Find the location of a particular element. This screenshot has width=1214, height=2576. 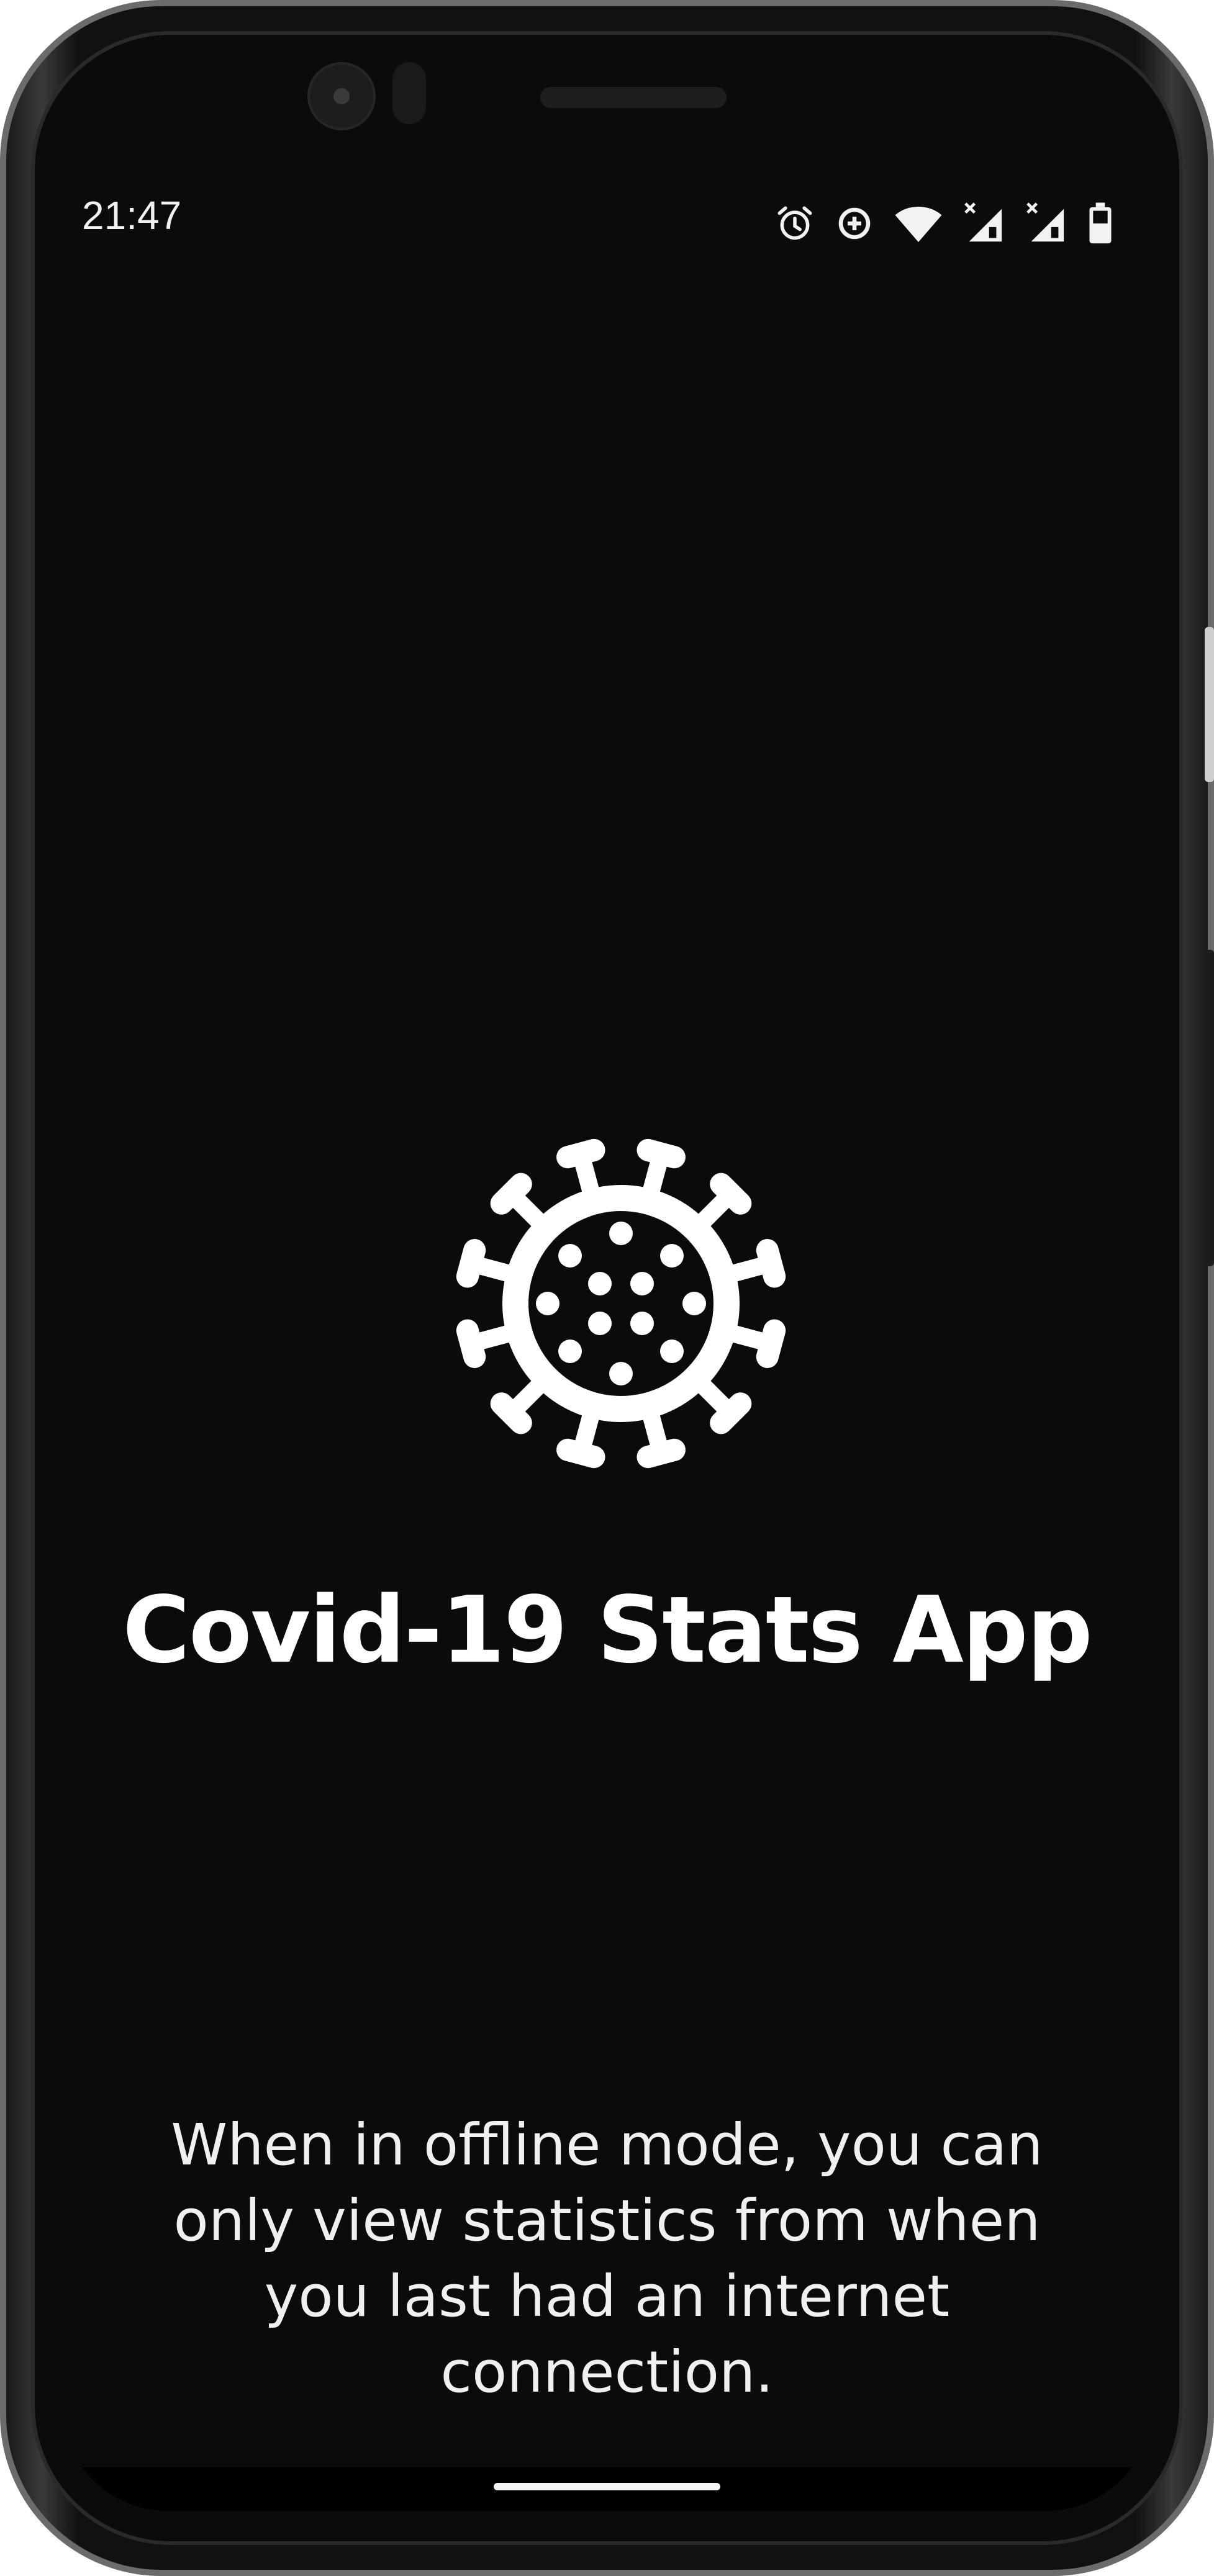

front-camera is located at coordinates (341, 96).